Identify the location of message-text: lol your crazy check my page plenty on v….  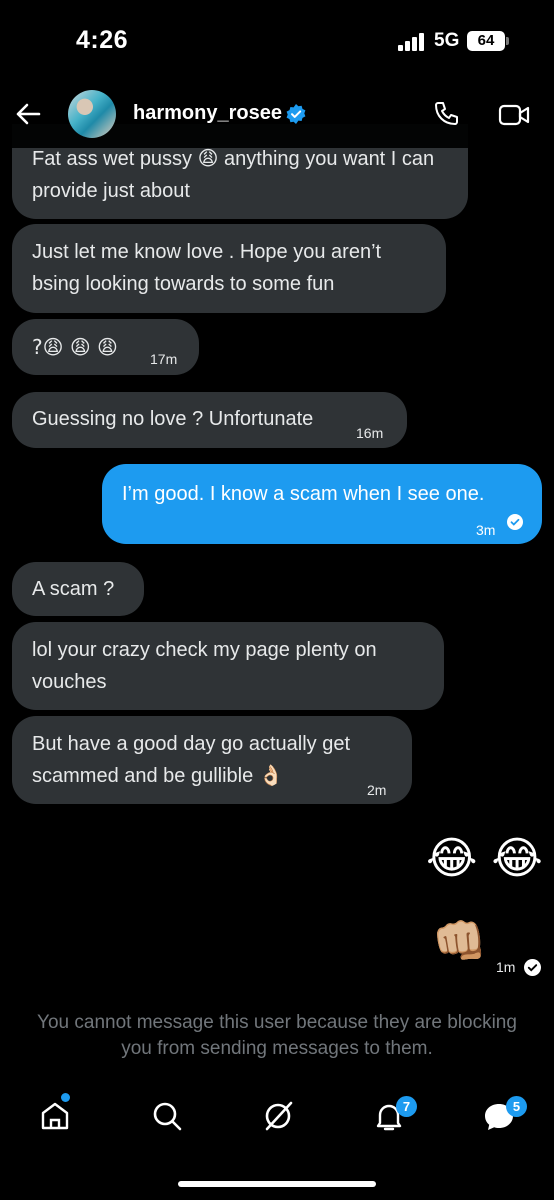
(204, 666).